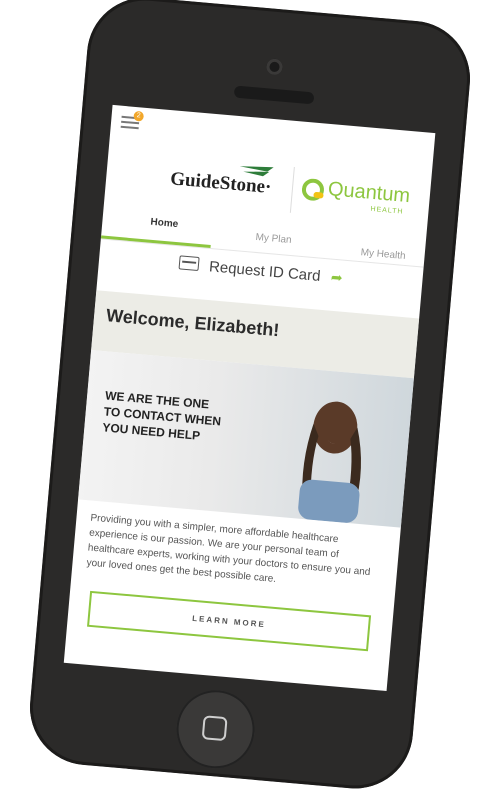 Image resolution: width=500 pixels, height=799 pixels. Describe the element at coordinates (155, 242) in the screenshot. I see `active-tab-indicator` at that location.